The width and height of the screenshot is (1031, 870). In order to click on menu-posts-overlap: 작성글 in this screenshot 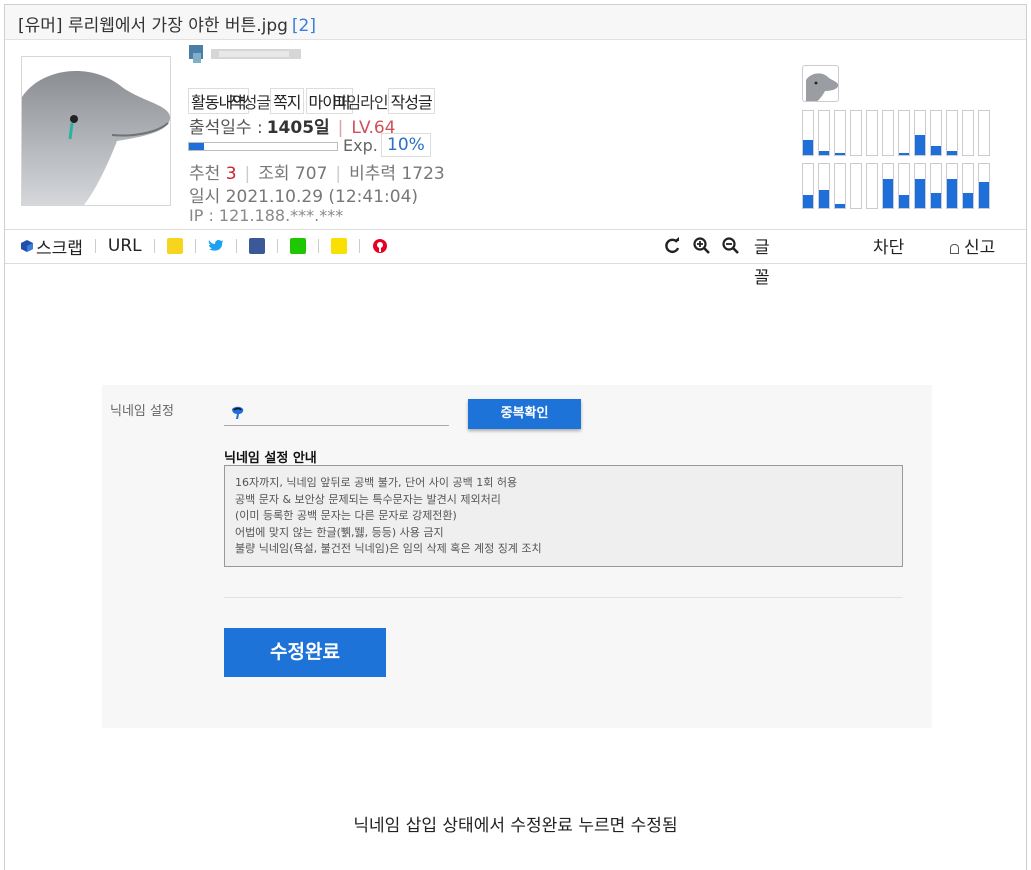, I will do `click(250, 102)`.